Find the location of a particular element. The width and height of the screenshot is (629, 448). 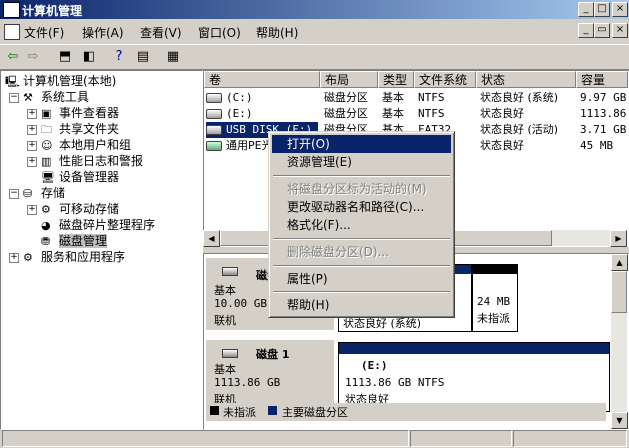

status-bar is located at coordinates (314, 438).